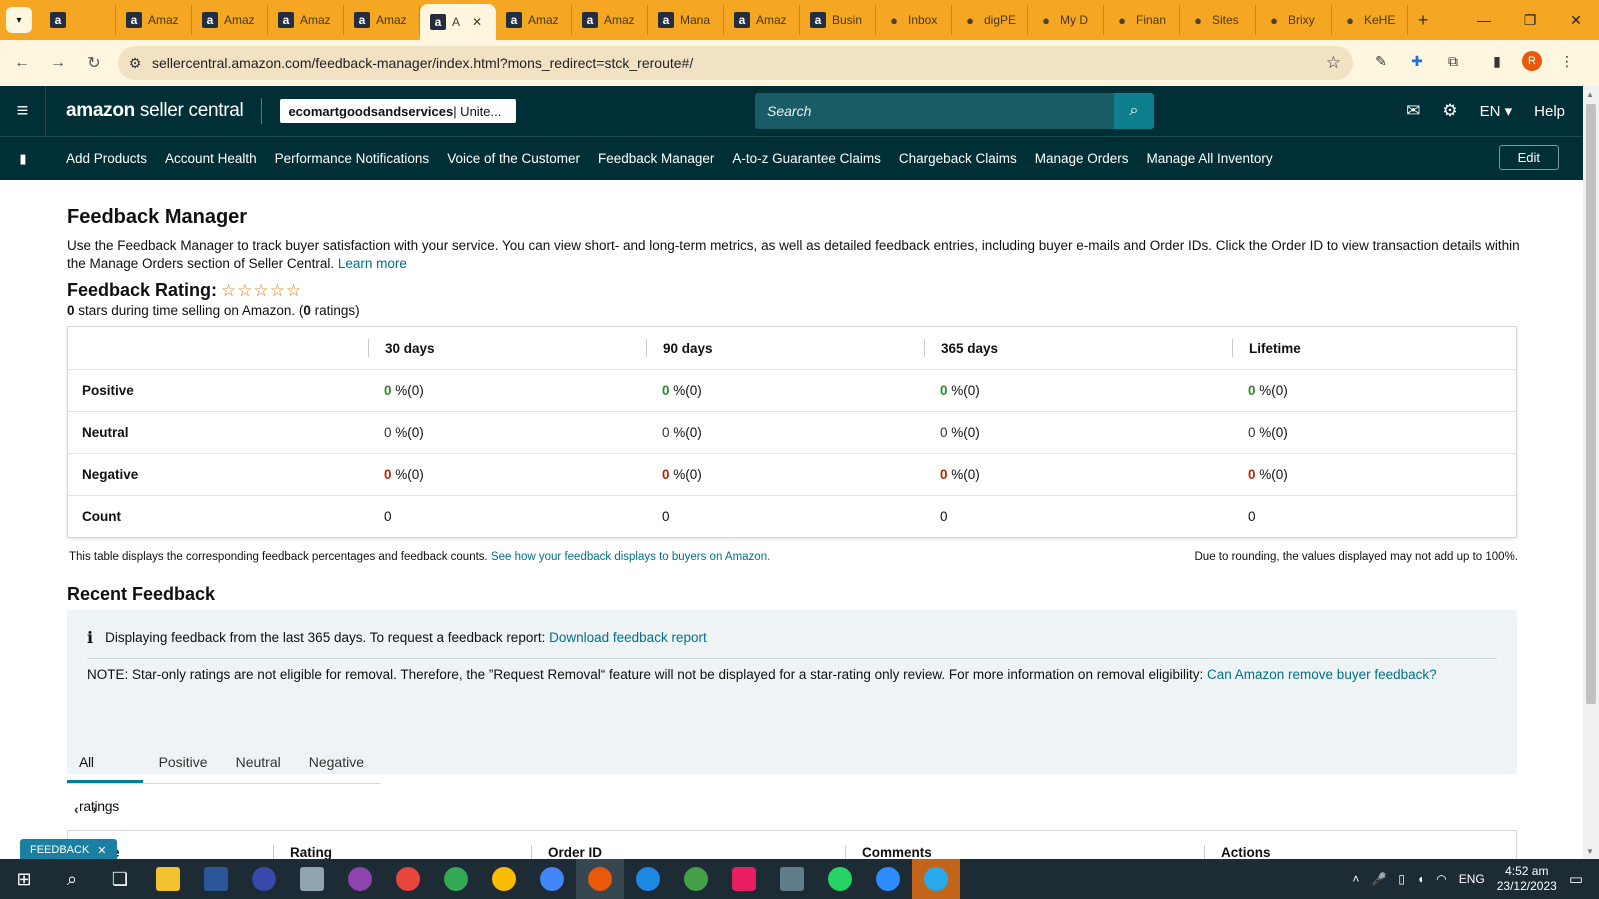 The width and height of the screenshot is (1599, 899). Describe the element at coordinates (135, 63) in the screenshot. I see `site-info-icon: ⚙` at that location.